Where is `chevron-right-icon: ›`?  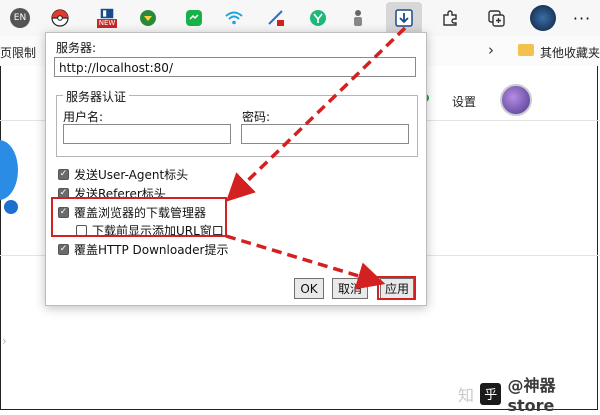 chevron-right-icon: › is located at coordinates (491, 50).